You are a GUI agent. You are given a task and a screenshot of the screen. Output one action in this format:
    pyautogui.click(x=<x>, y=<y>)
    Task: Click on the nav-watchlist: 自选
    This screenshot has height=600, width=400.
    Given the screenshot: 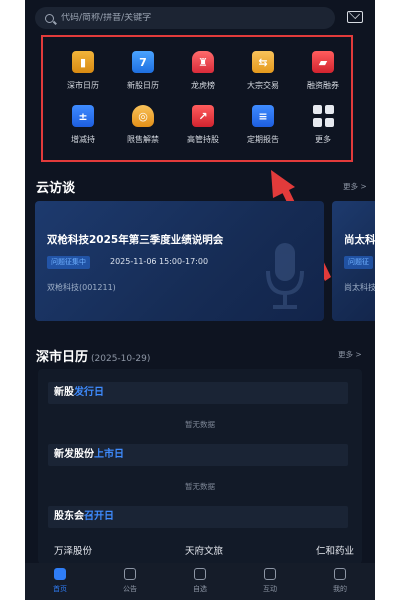 What is the action you would take?
    pyautogui.click(x=200, y=581)
    